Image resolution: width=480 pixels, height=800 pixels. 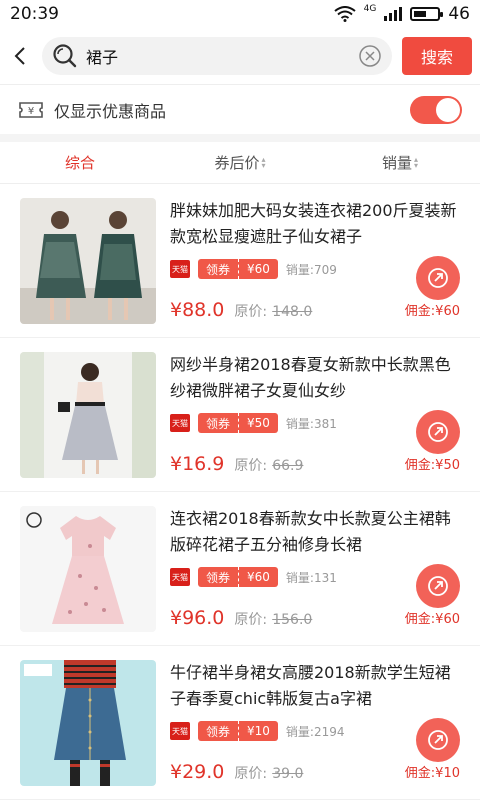 I want to click on commission: 佣金:¥10, so click(x=432, y=773).